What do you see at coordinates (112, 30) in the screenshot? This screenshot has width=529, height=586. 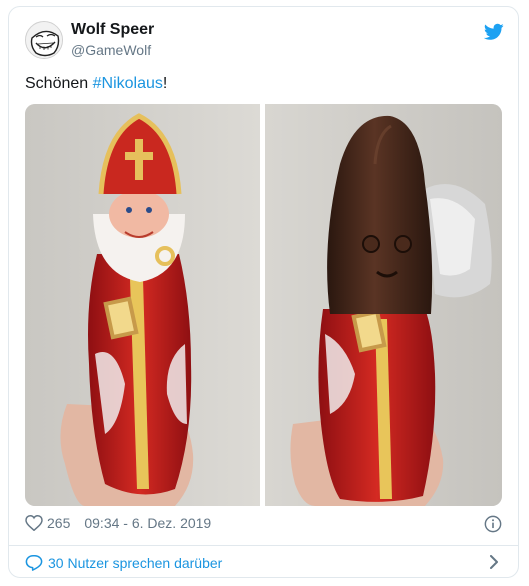 I see `author-name: Wolf Speer` at bounding box center [112, 30].